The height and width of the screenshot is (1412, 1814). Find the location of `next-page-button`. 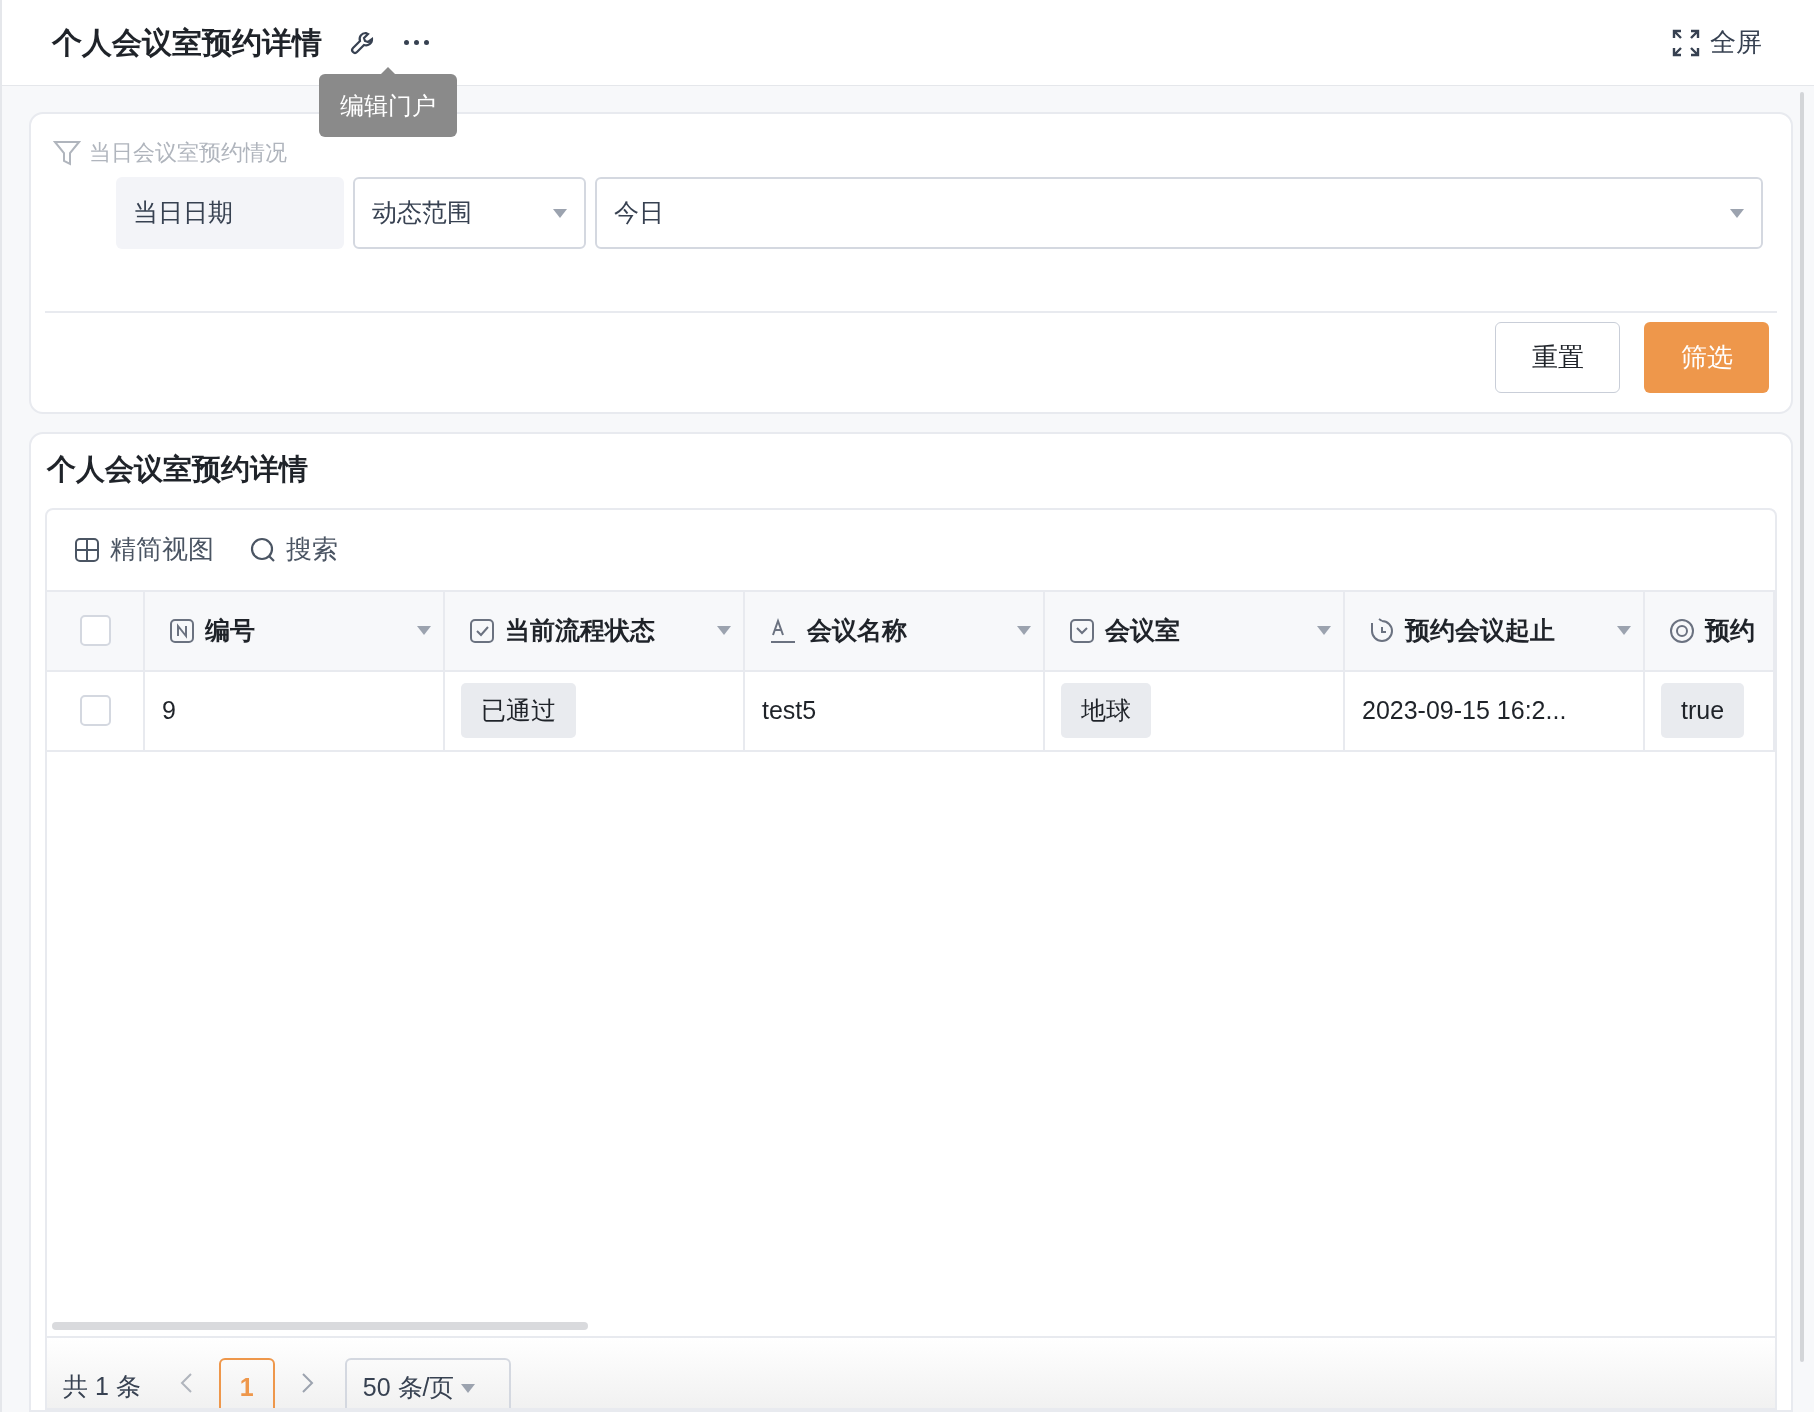

next-page-button is located at coordinates (307, 1383).